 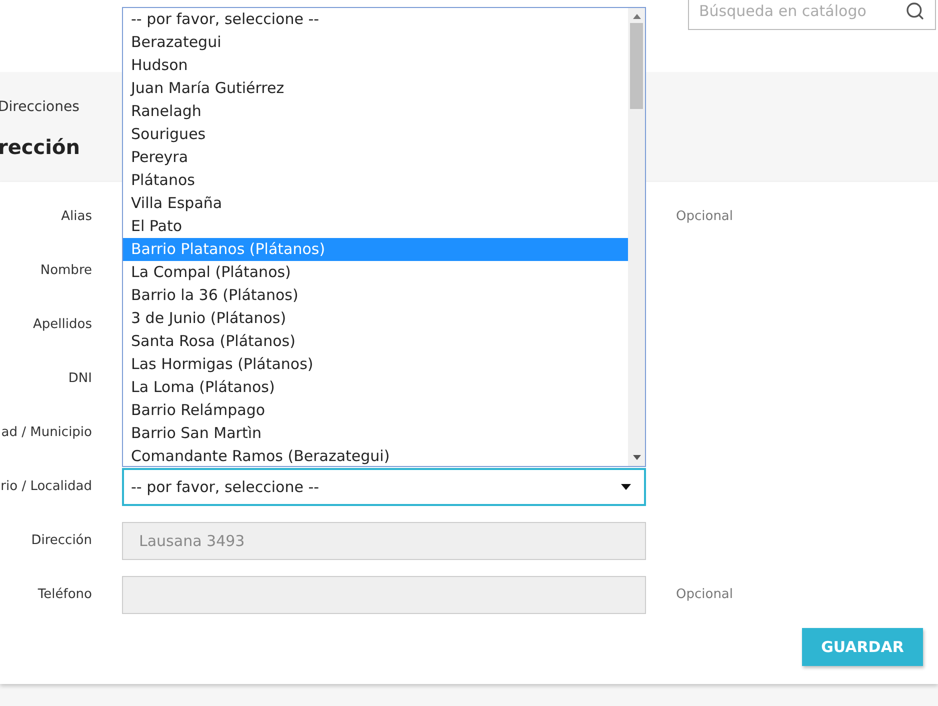 I want to click on search-icon, so click(x=915, y=11).